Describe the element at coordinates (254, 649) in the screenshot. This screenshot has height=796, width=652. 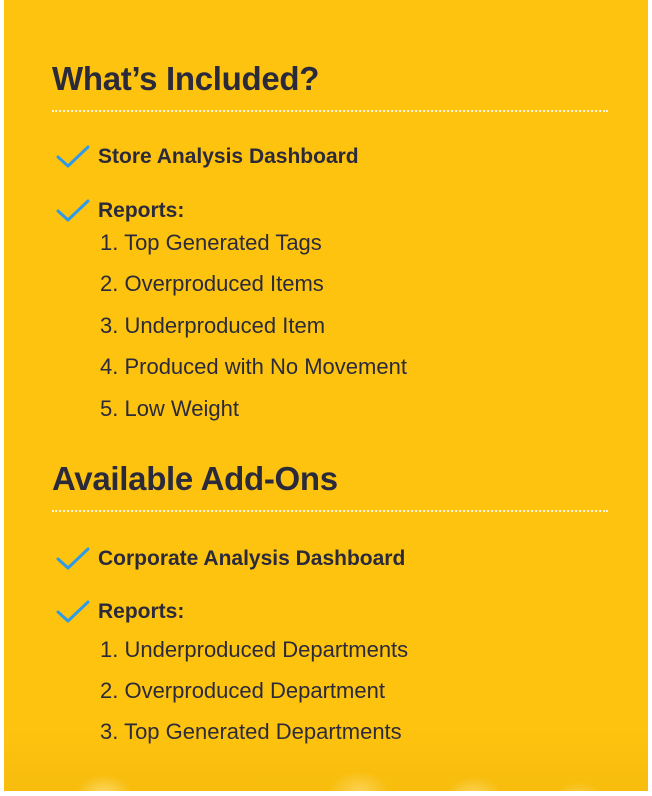
I see `addons-report-item: 1. Underproduced Departments` at that location.